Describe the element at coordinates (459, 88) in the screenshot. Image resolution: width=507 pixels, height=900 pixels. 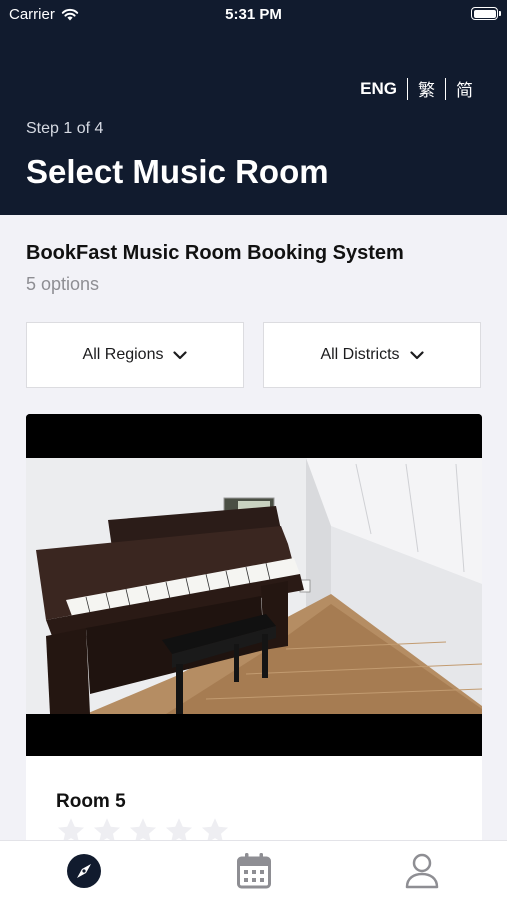
I see `lang-simplified-chinese-button: 简` at that location.